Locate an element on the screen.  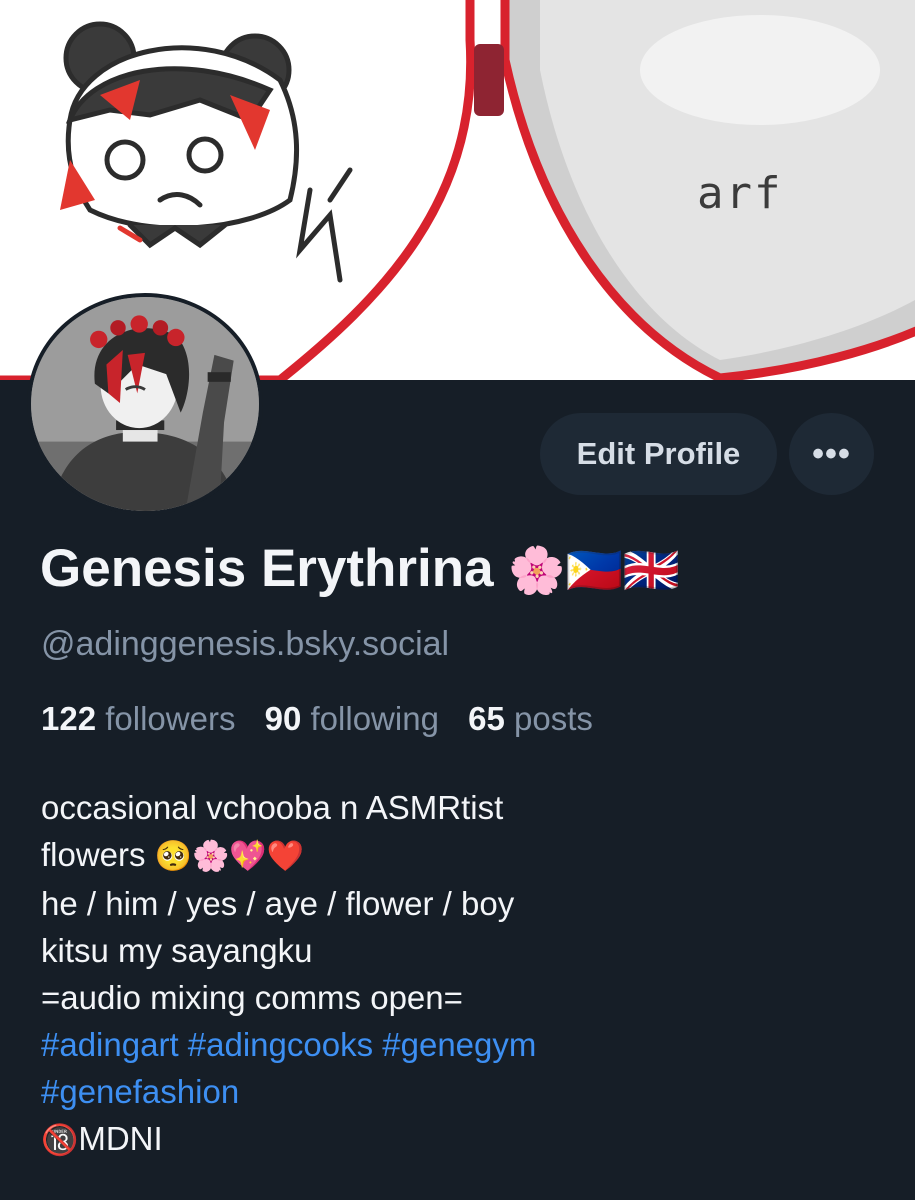
followers-label: followers is located at coordinates (170, 718).